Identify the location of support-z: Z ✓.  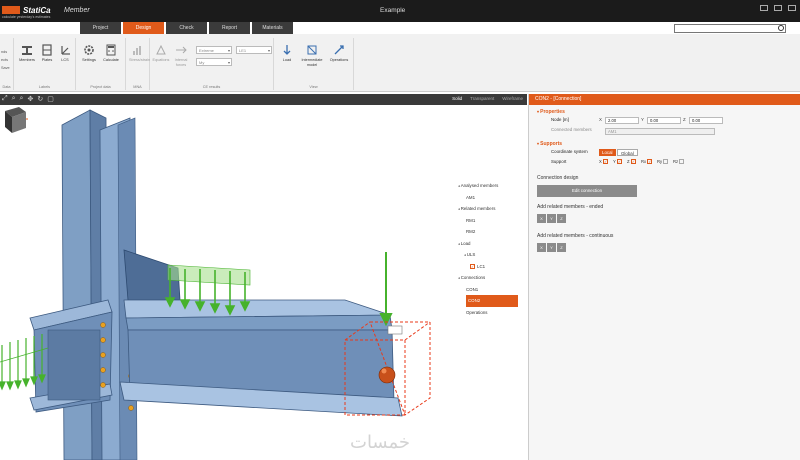
(632, 162).